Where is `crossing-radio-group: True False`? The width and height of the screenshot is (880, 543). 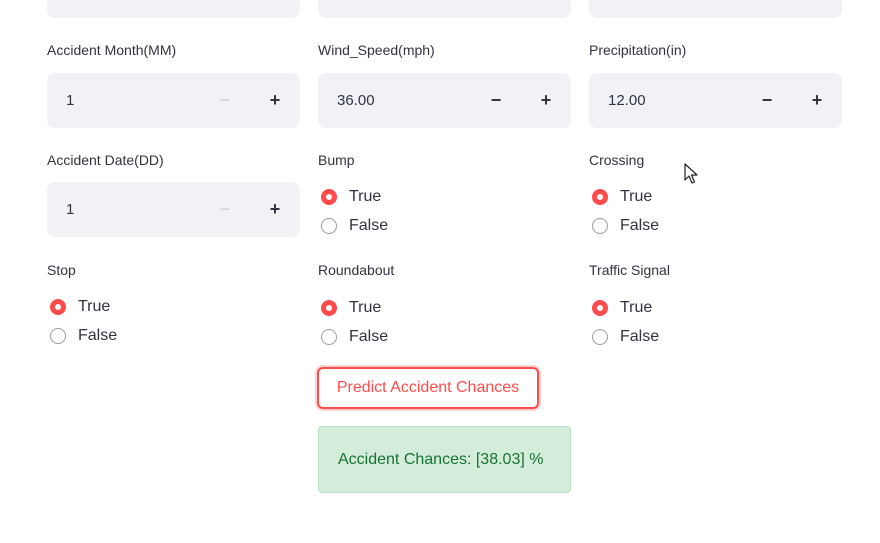
crossing-radio-group: True False is located at coordinates (625, 211).